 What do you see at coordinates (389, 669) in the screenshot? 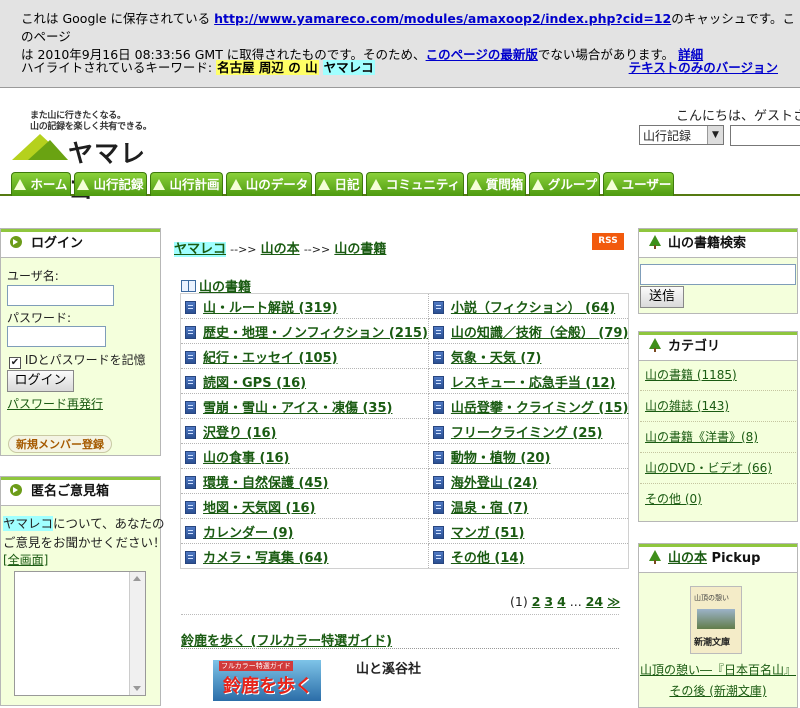
I see `featured-publisher: 山と溪谷社` at bounding box center [389, 669].